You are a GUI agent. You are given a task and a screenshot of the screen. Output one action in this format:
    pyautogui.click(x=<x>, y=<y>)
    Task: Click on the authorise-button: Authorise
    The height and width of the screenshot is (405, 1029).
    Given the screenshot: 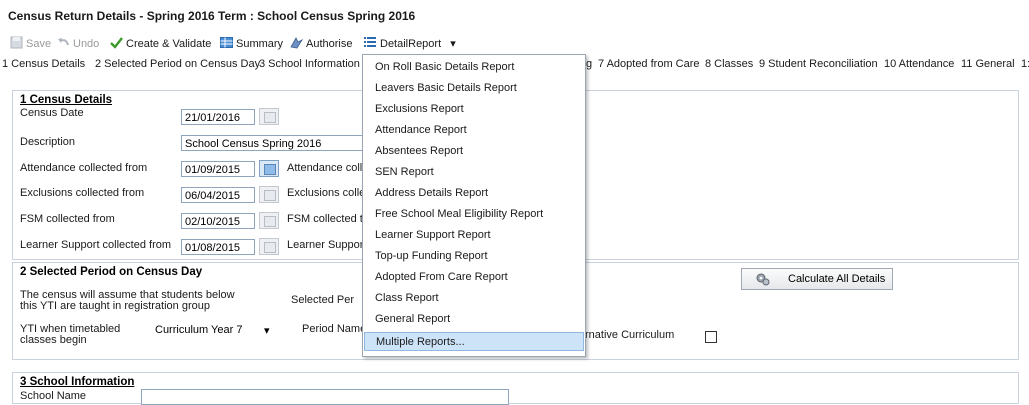 What is the action you would take?
    pyautogui.click(x=321, y=44)
    